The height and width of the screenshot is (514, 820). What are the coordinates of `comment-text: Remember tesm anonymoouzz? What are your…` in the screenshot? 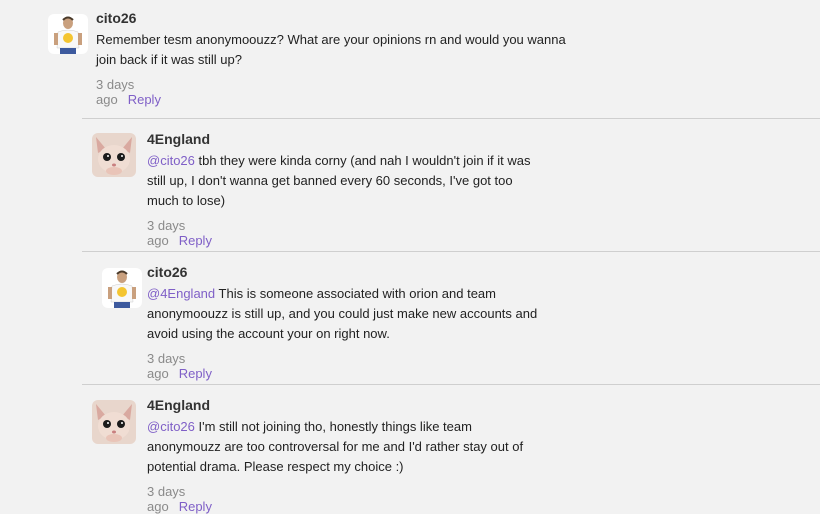 It's located at (336, 50).